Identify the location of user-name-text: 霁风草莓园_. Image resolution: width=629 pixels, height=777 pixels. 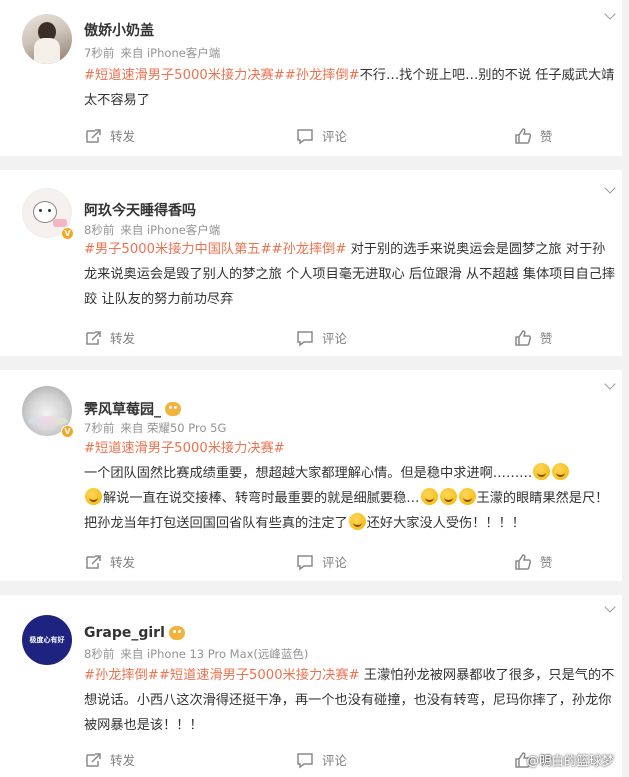
(122, 409).